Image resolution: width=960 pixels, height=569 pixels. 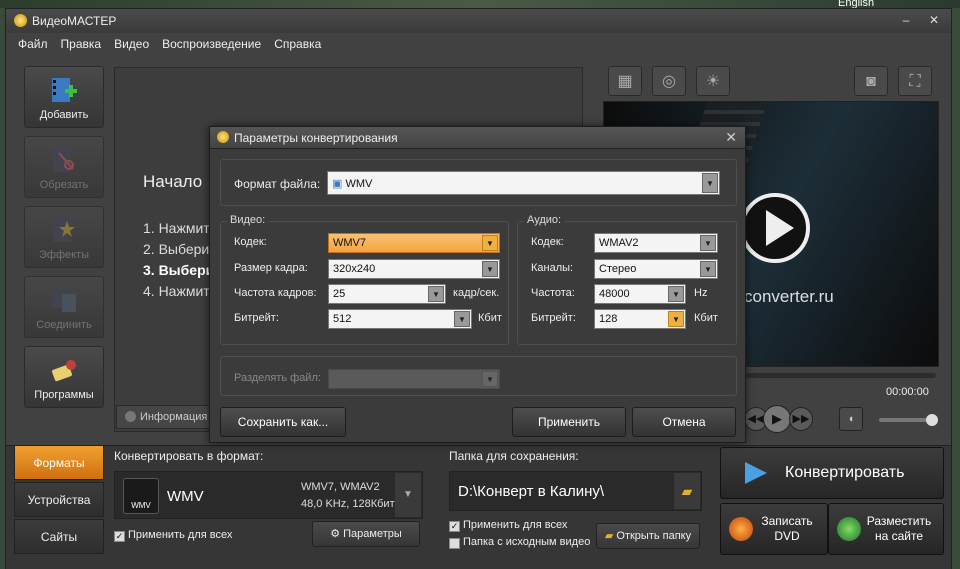 What do you see at coordinates (640, 294) in the screenshot?
I see `frequency-select: 48000 ▼` at bounding box center [640, 294].